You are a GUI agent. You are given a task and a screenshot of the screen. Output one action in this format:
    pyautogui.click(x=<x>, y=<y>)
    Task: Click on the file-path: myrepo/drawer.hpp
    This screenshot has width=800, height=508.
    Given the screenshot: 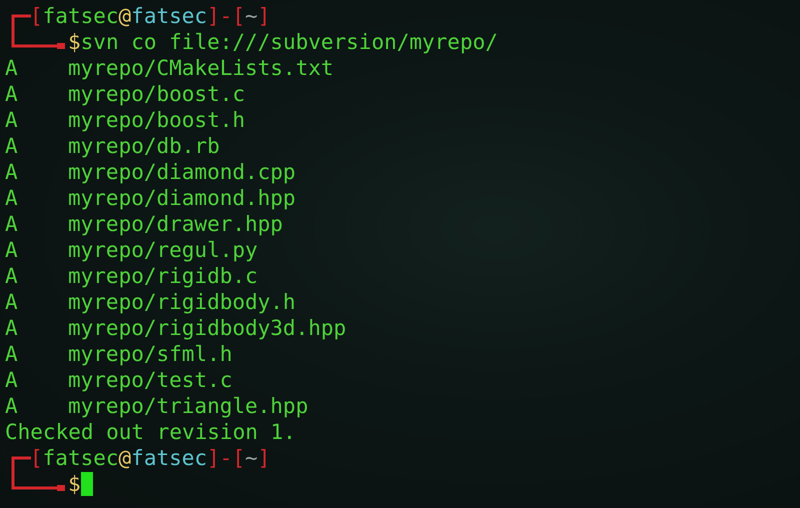 What is the action you would take?
    pyautogui.click(x=175, y=224)
    